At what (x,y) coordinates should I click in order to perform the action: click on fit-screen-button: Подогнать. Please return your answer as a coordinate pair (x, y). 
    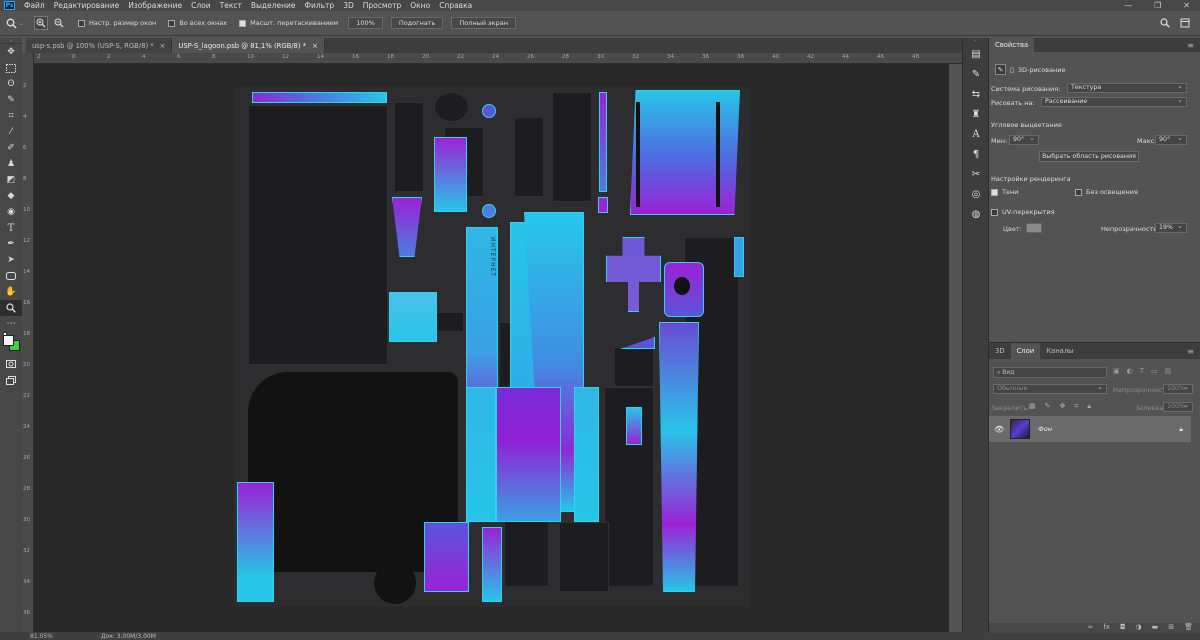
    Looking at the image, I should click on (417, 23).